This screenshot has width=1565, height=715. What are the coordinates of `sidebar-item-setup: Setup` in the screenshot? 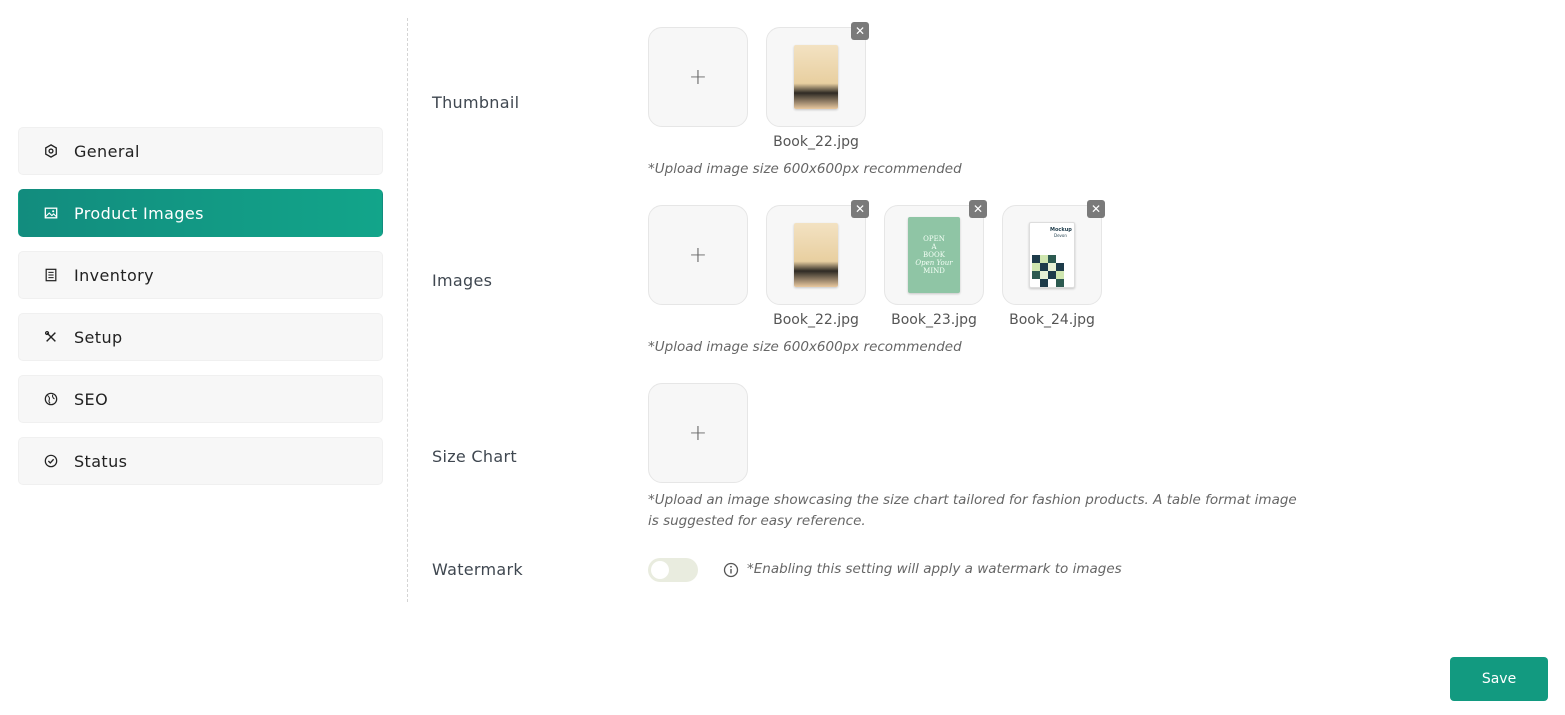 It's located at (200, 337).